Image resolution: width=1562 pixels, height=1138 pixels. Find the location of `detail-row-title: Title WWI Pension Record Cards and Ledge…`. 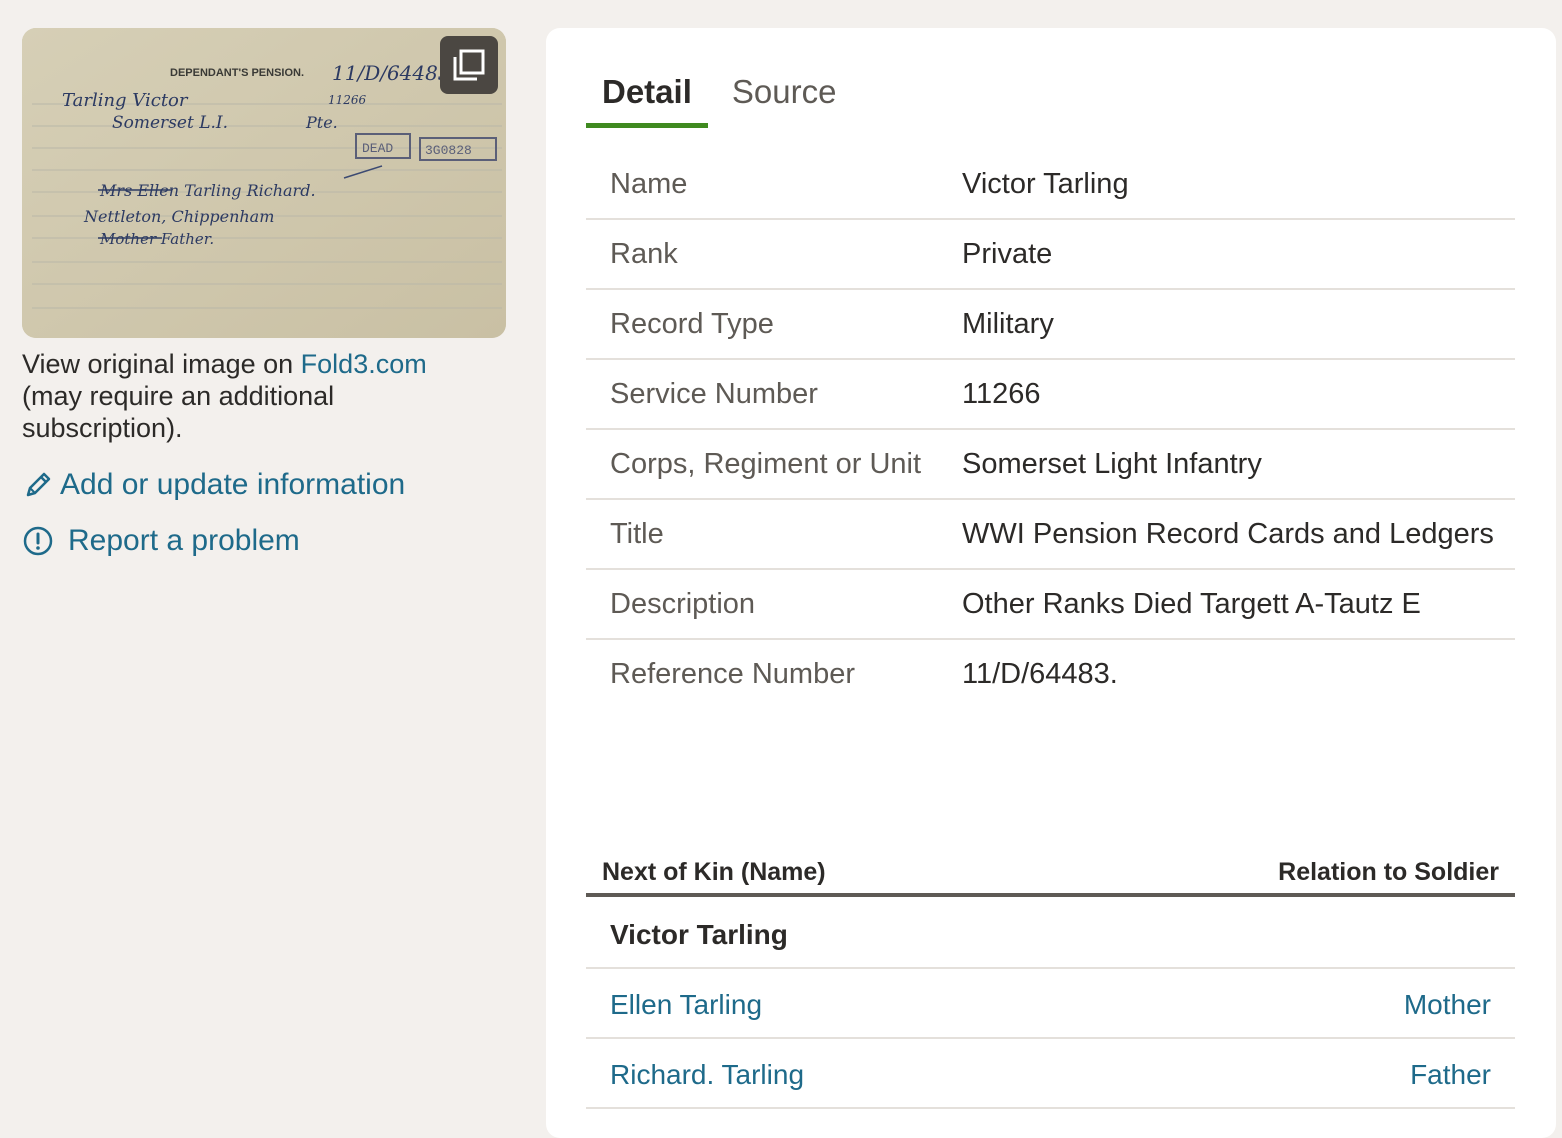

detail-row-title: Title WWI Pension Record Cards and Ledge… is located at coordinates (1050, 534).